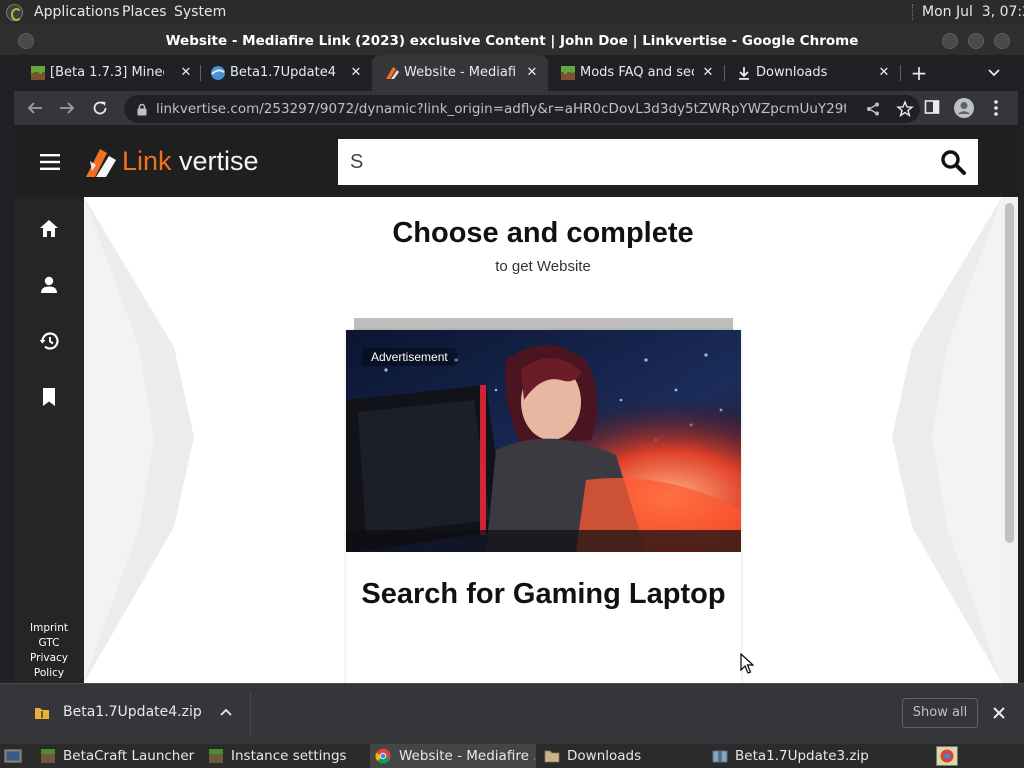  Describe the element at coordinates (49, 397) in the screenshot. I see `bookmark-icon` at that location.